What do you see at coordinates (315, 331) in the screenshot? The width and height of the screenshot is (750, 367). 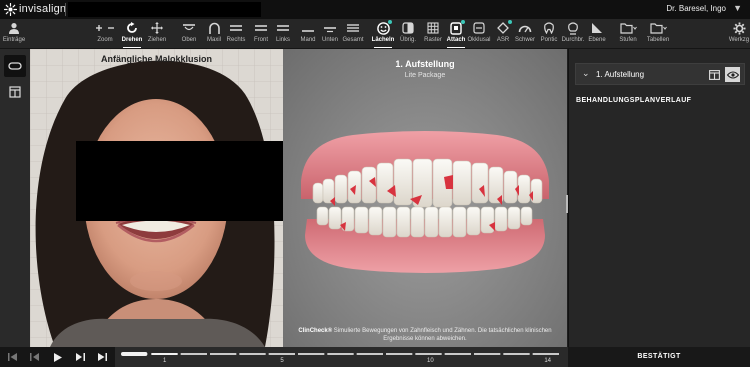 I see `disclaimer-brand: ClinCheck®` at bounding box center [315, 331].